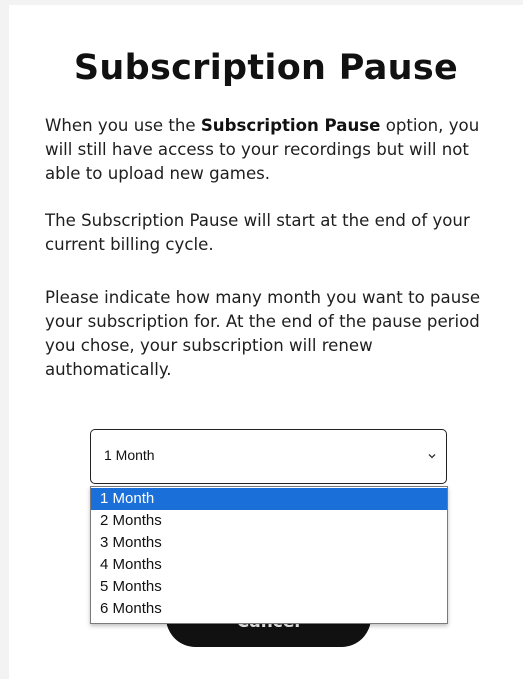 The height and width of the screenshot is (679, 523). Describe the element at coordinates (269, 543) in the screenshot. I see `option-3-months: 3 Months` at that location.